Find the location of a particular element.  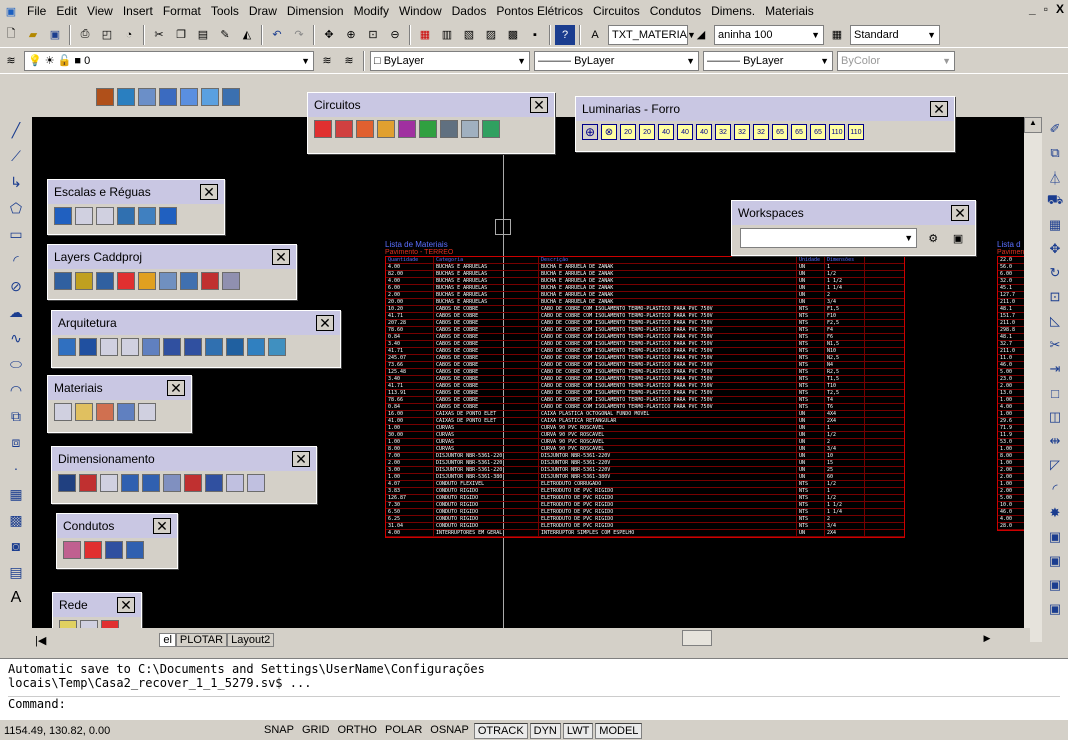

status-snap-toggle: SNAP is located at coordinates (279, 731).